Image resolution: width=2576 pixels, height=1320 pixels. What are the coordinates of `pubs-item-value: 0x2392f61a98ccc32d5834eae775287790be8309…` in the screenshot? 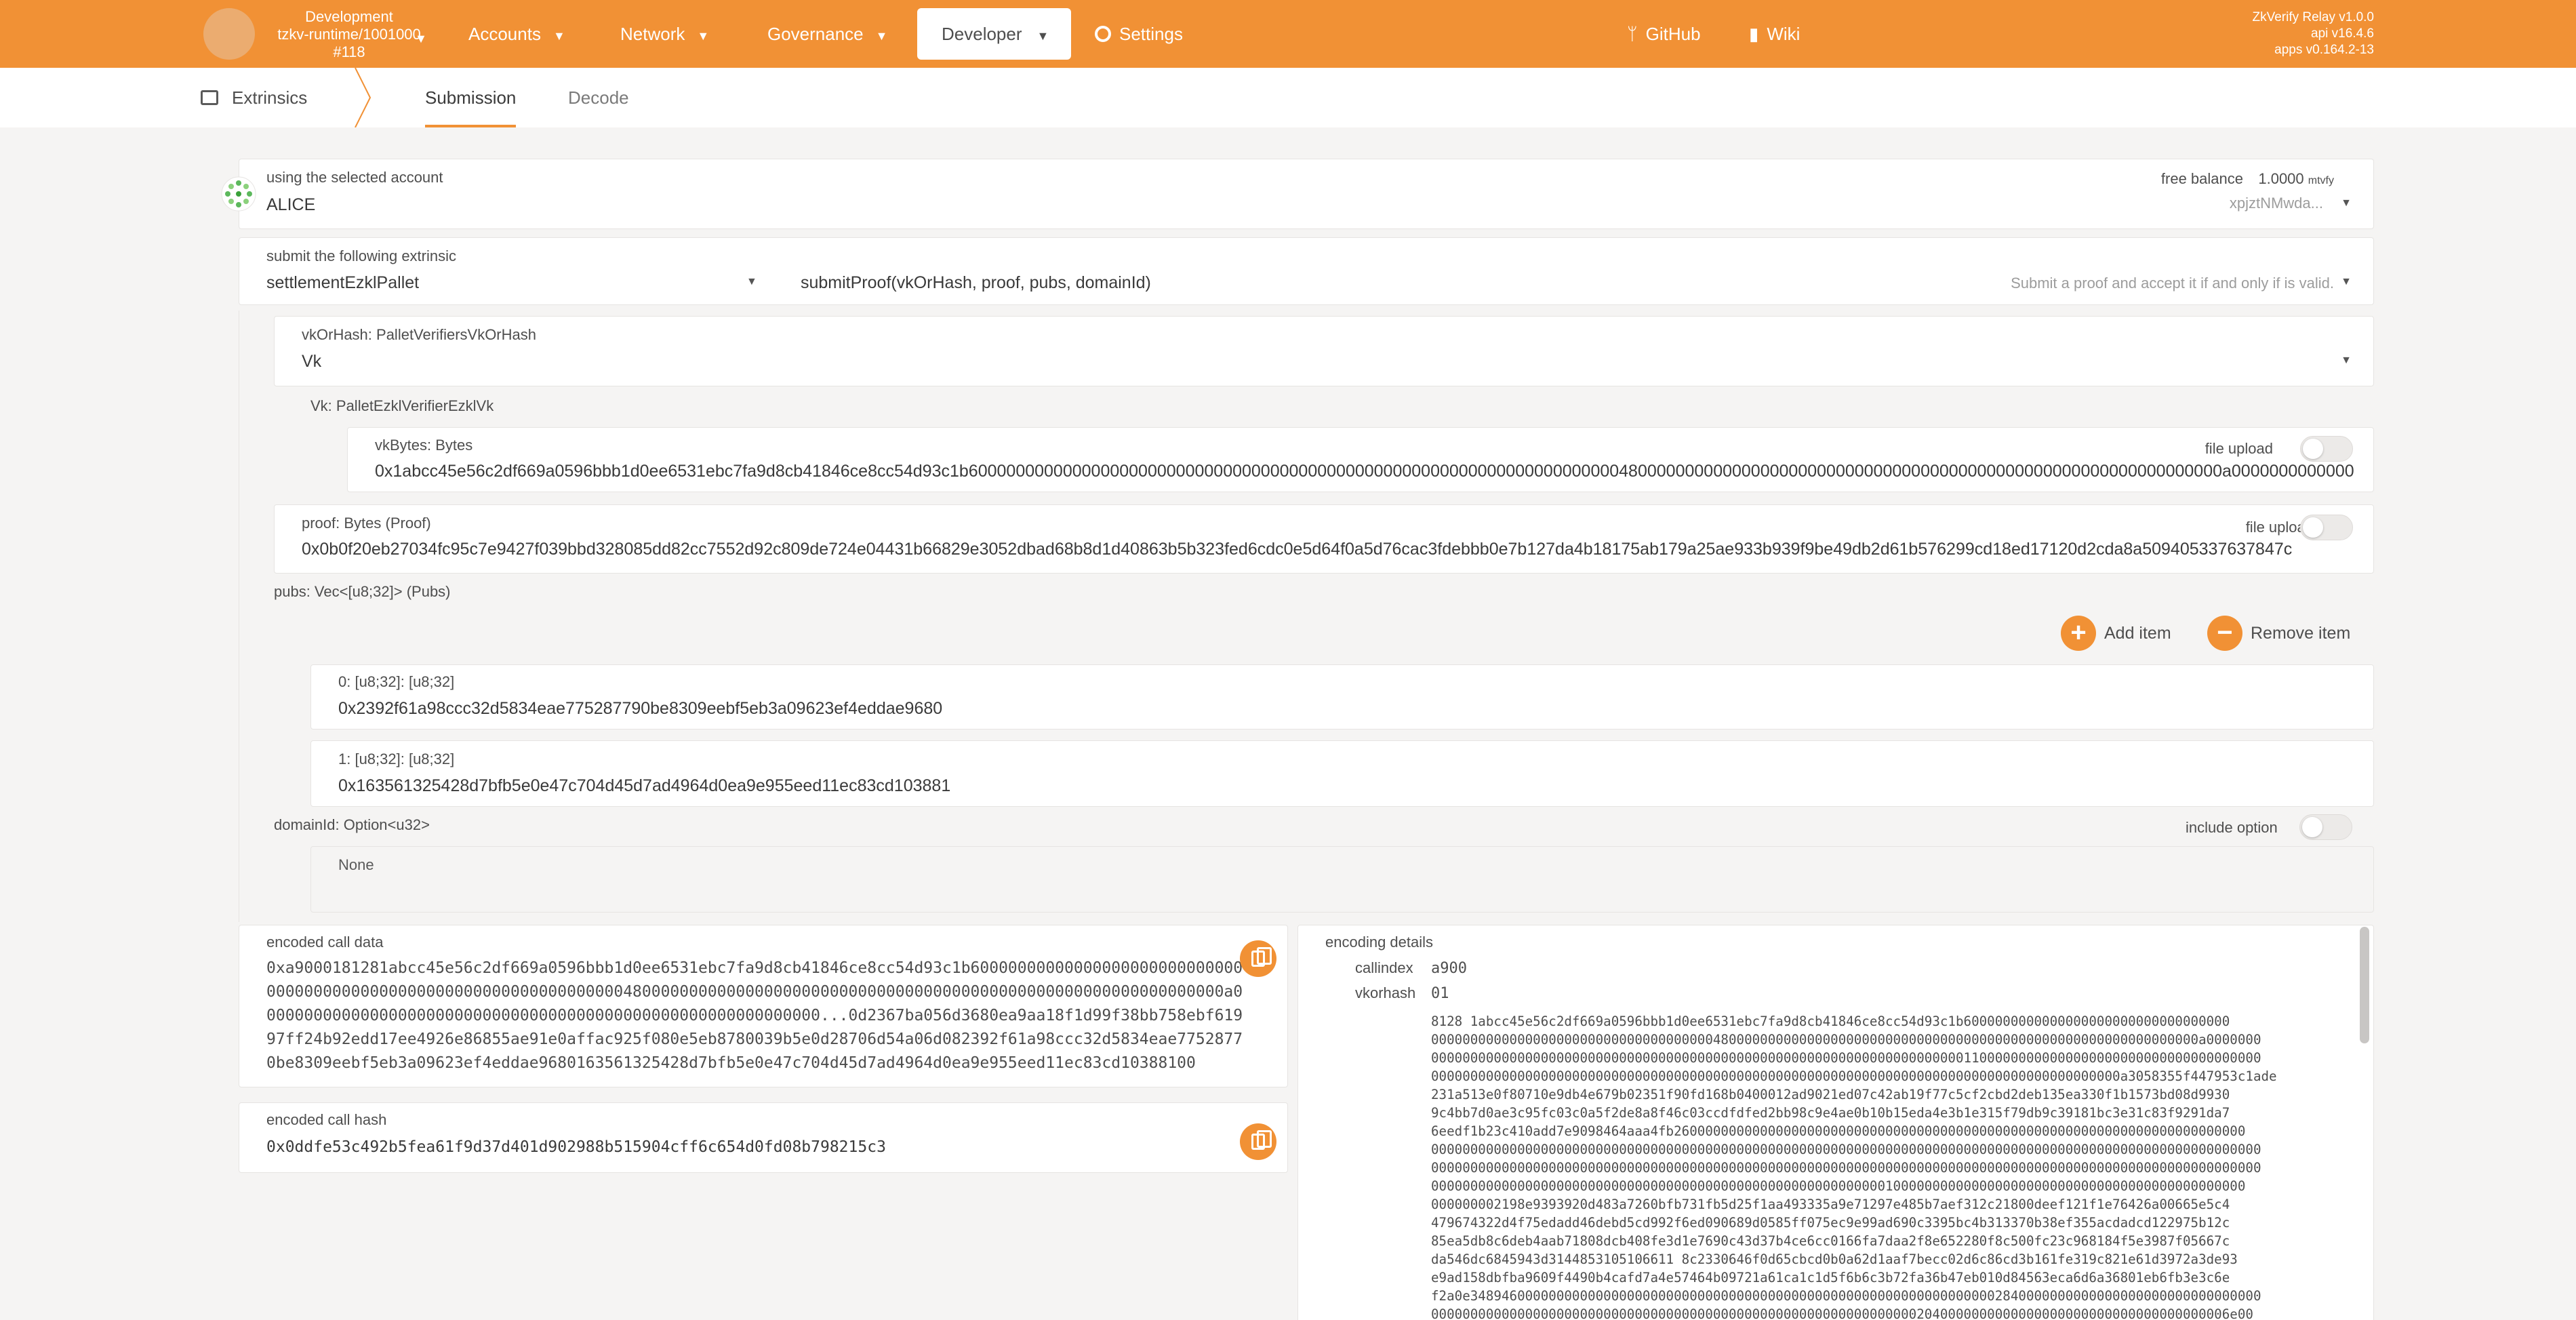 It's located at (640, 709).